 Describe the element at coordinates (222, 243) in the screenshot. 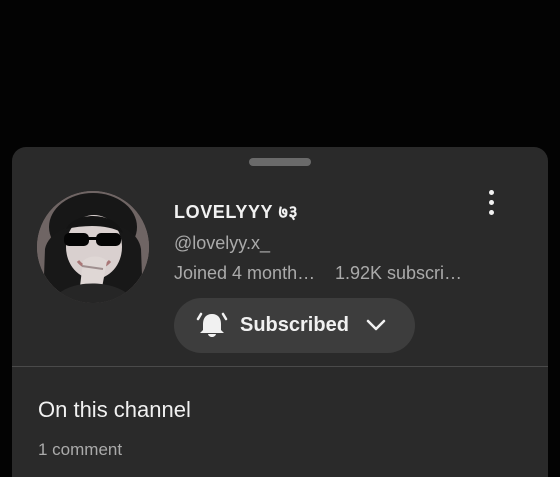

I see `channel-handle: @lovelyy.x_` at that location.